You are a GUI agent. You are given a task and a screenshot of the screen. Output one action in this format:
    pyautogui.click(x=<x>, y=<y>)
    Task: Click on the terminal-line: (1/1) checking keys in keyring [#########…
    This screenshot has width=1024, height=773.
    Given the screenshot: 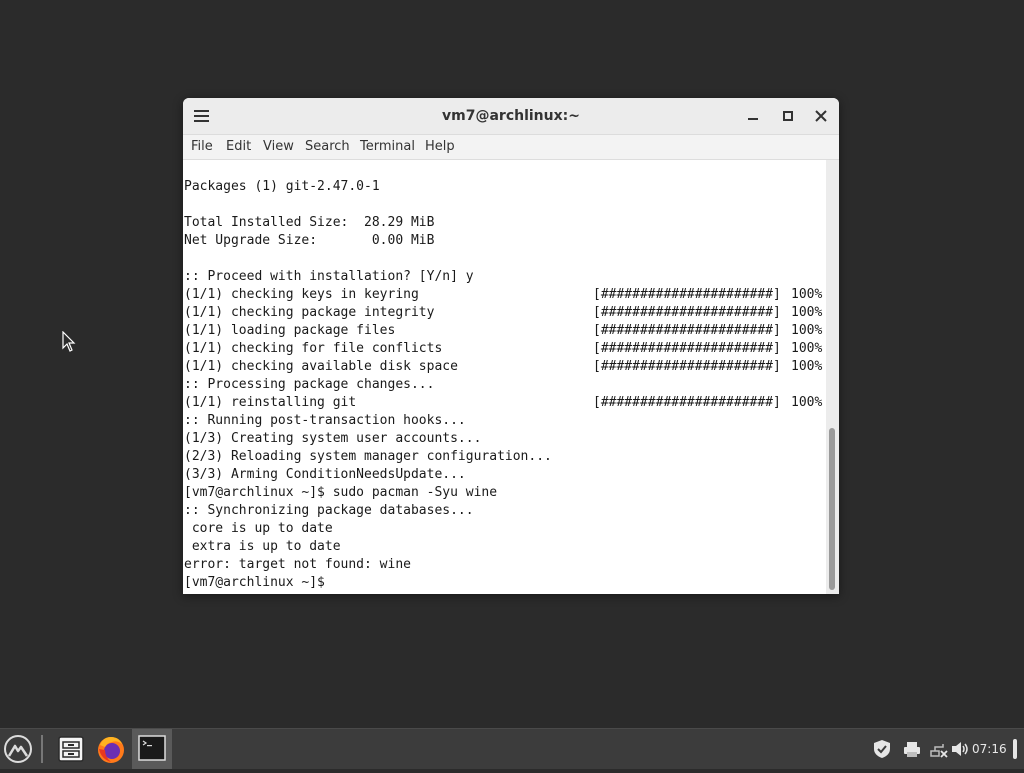 What is the action you would take?
    pyautogui.click(x=503, y=295)
    